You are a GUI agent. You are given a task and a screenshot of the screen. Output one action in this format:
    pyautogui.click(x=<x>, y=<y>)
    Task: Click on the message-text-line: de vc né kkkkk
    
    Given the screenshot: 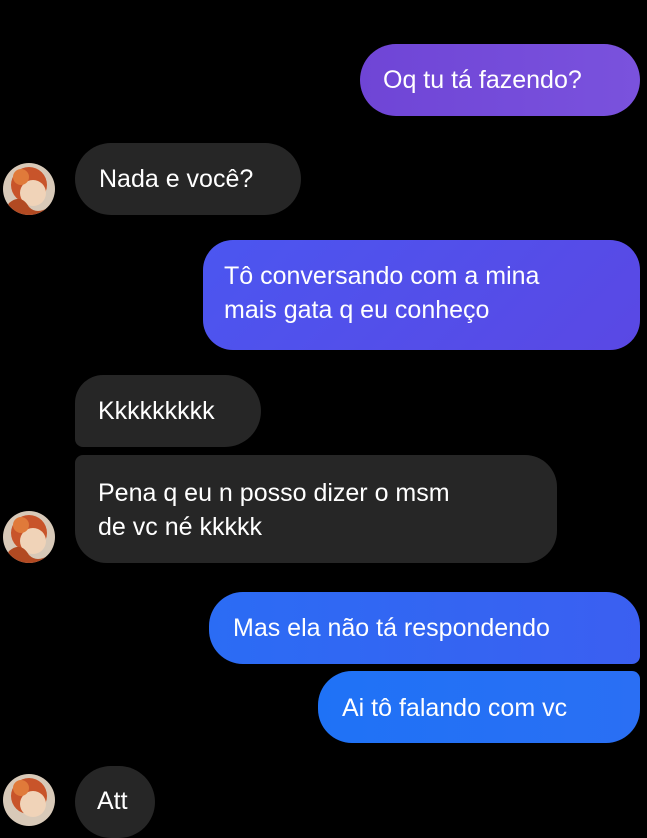 What is the action you would take?
    pyautogui.click(x=180, y=527)
    